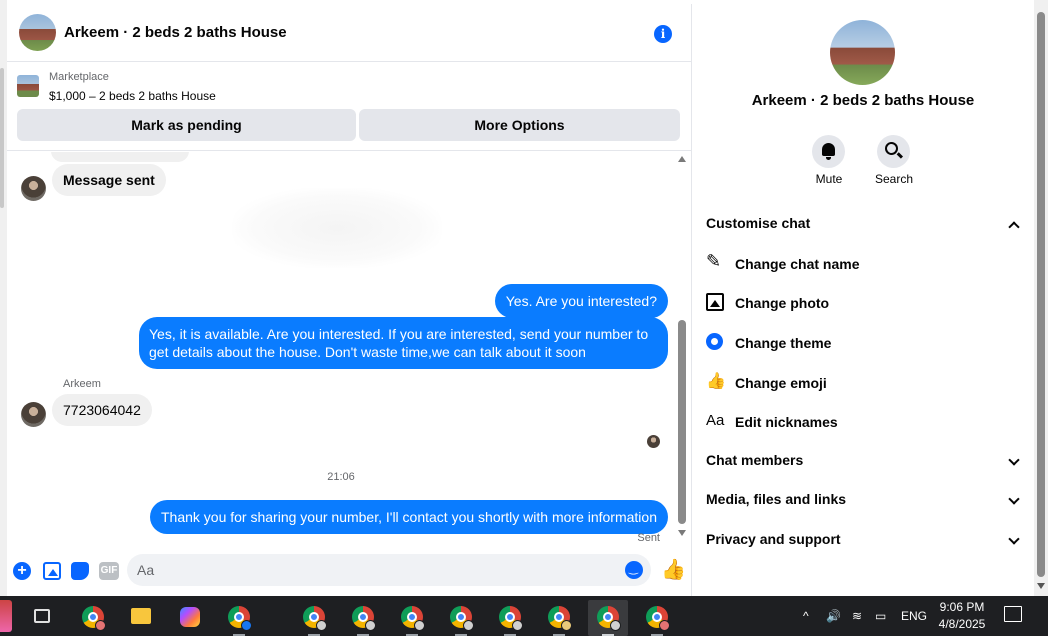 The width and height of the screenshot is (1048, 636). I want to click on chat-title: Arkeem · 2 beds 2 baths House, so click(175, 32).